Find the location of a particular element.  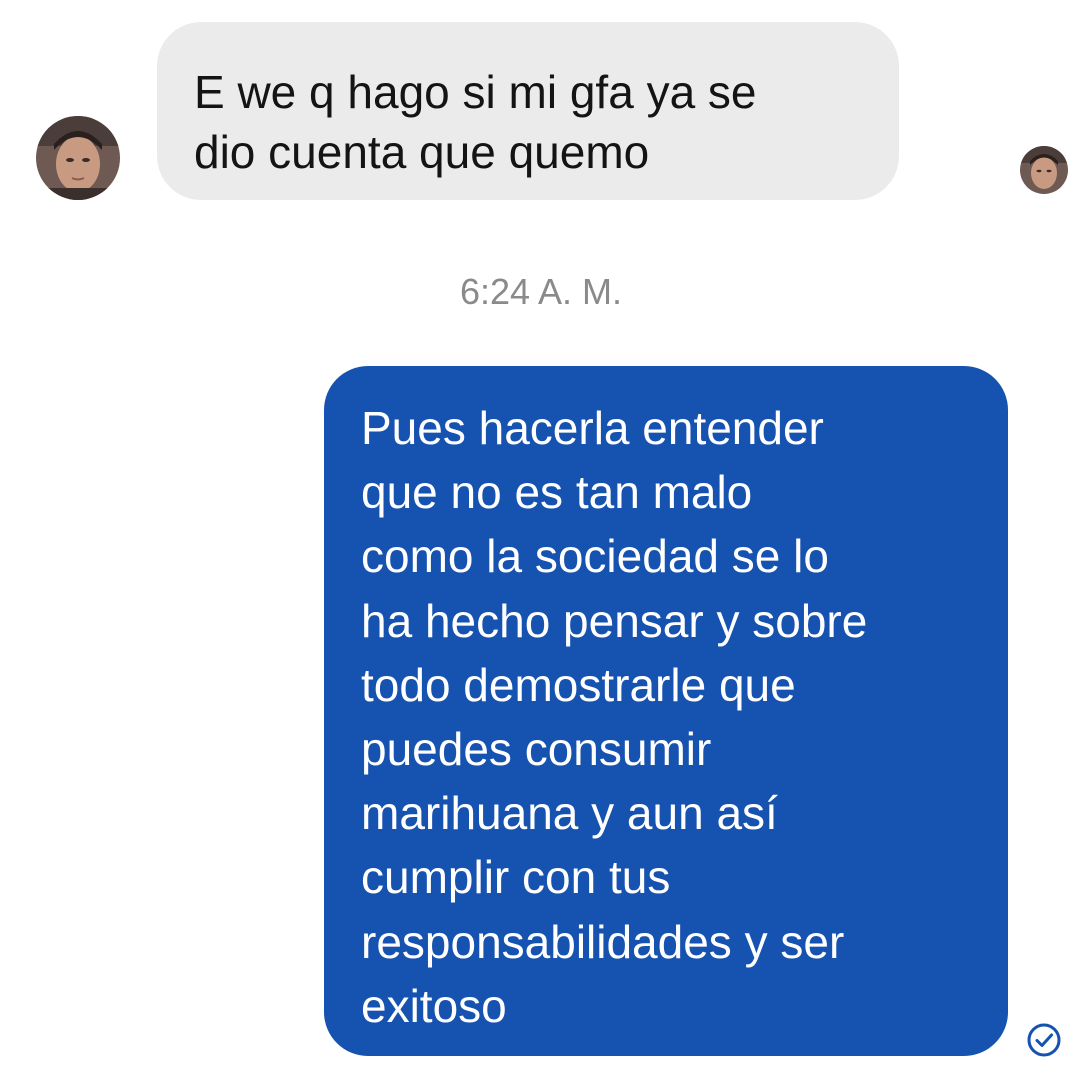

check-circle-icon is located at coordinates (1044, 1040).